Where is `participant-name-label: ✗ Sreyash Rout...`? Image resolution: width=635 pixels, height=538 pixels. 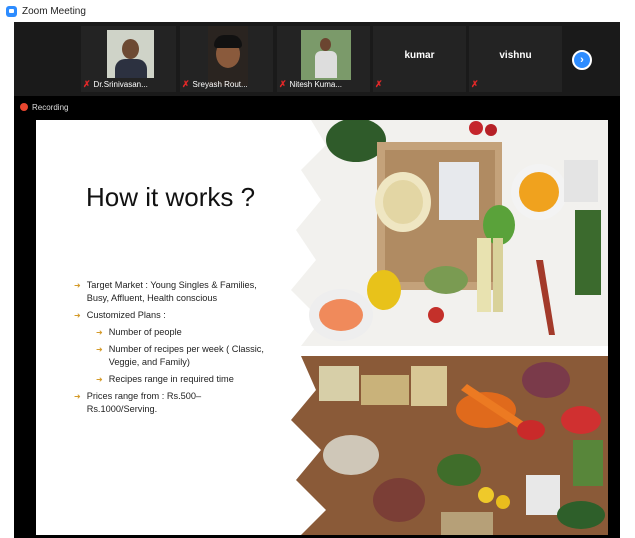
participant-name-label: ✗ Sreyash Rout... is located at coordinates (215, 84).